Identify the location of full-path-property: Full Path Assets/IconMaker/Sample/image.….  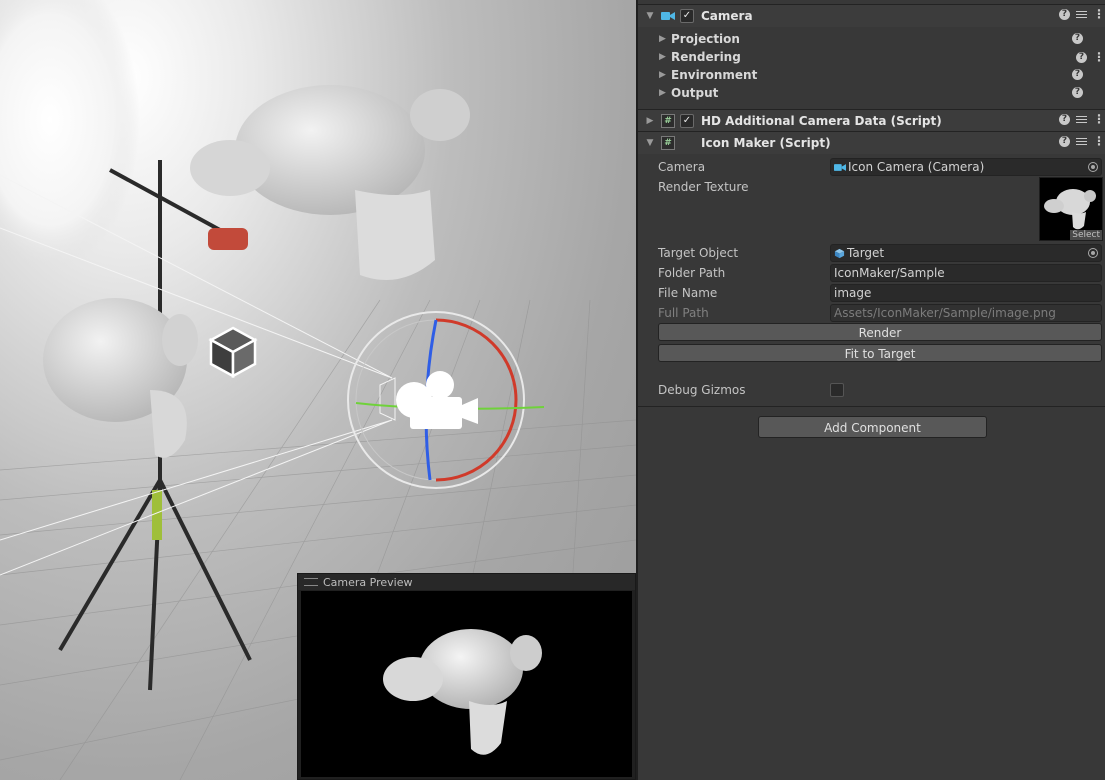
(880, 313).